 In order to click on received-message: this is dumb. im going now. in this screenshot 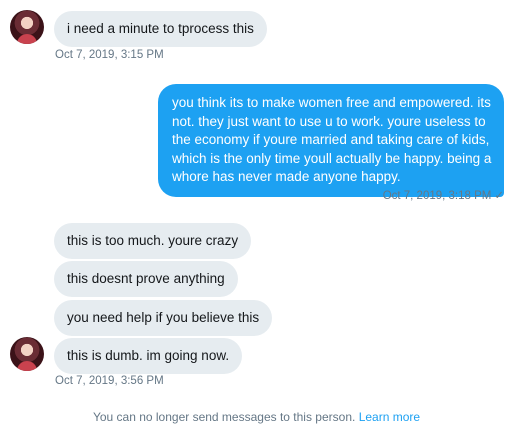, I will do `click(148, 356)`.